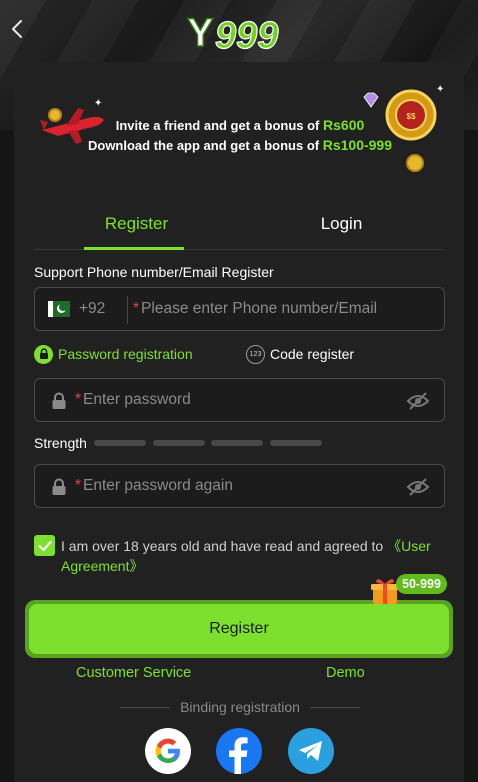 This screenshot has width=478, height=782. Describe the element at coordinates (60, 443) in the screenshot. I see `strength-label: Strength` at that location.